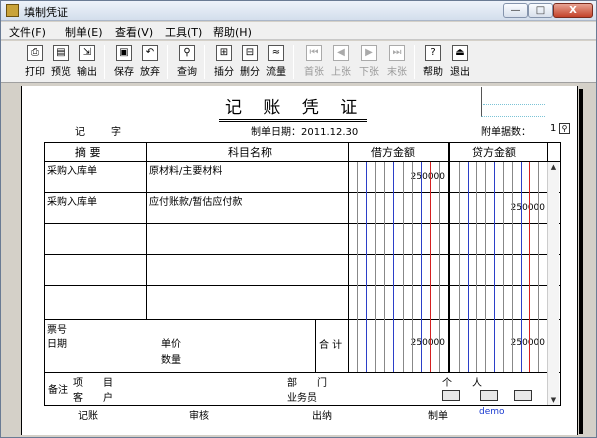  Describe the element at coordinates (573, 10) in the screenshot. I see `close-button: X` at that location.